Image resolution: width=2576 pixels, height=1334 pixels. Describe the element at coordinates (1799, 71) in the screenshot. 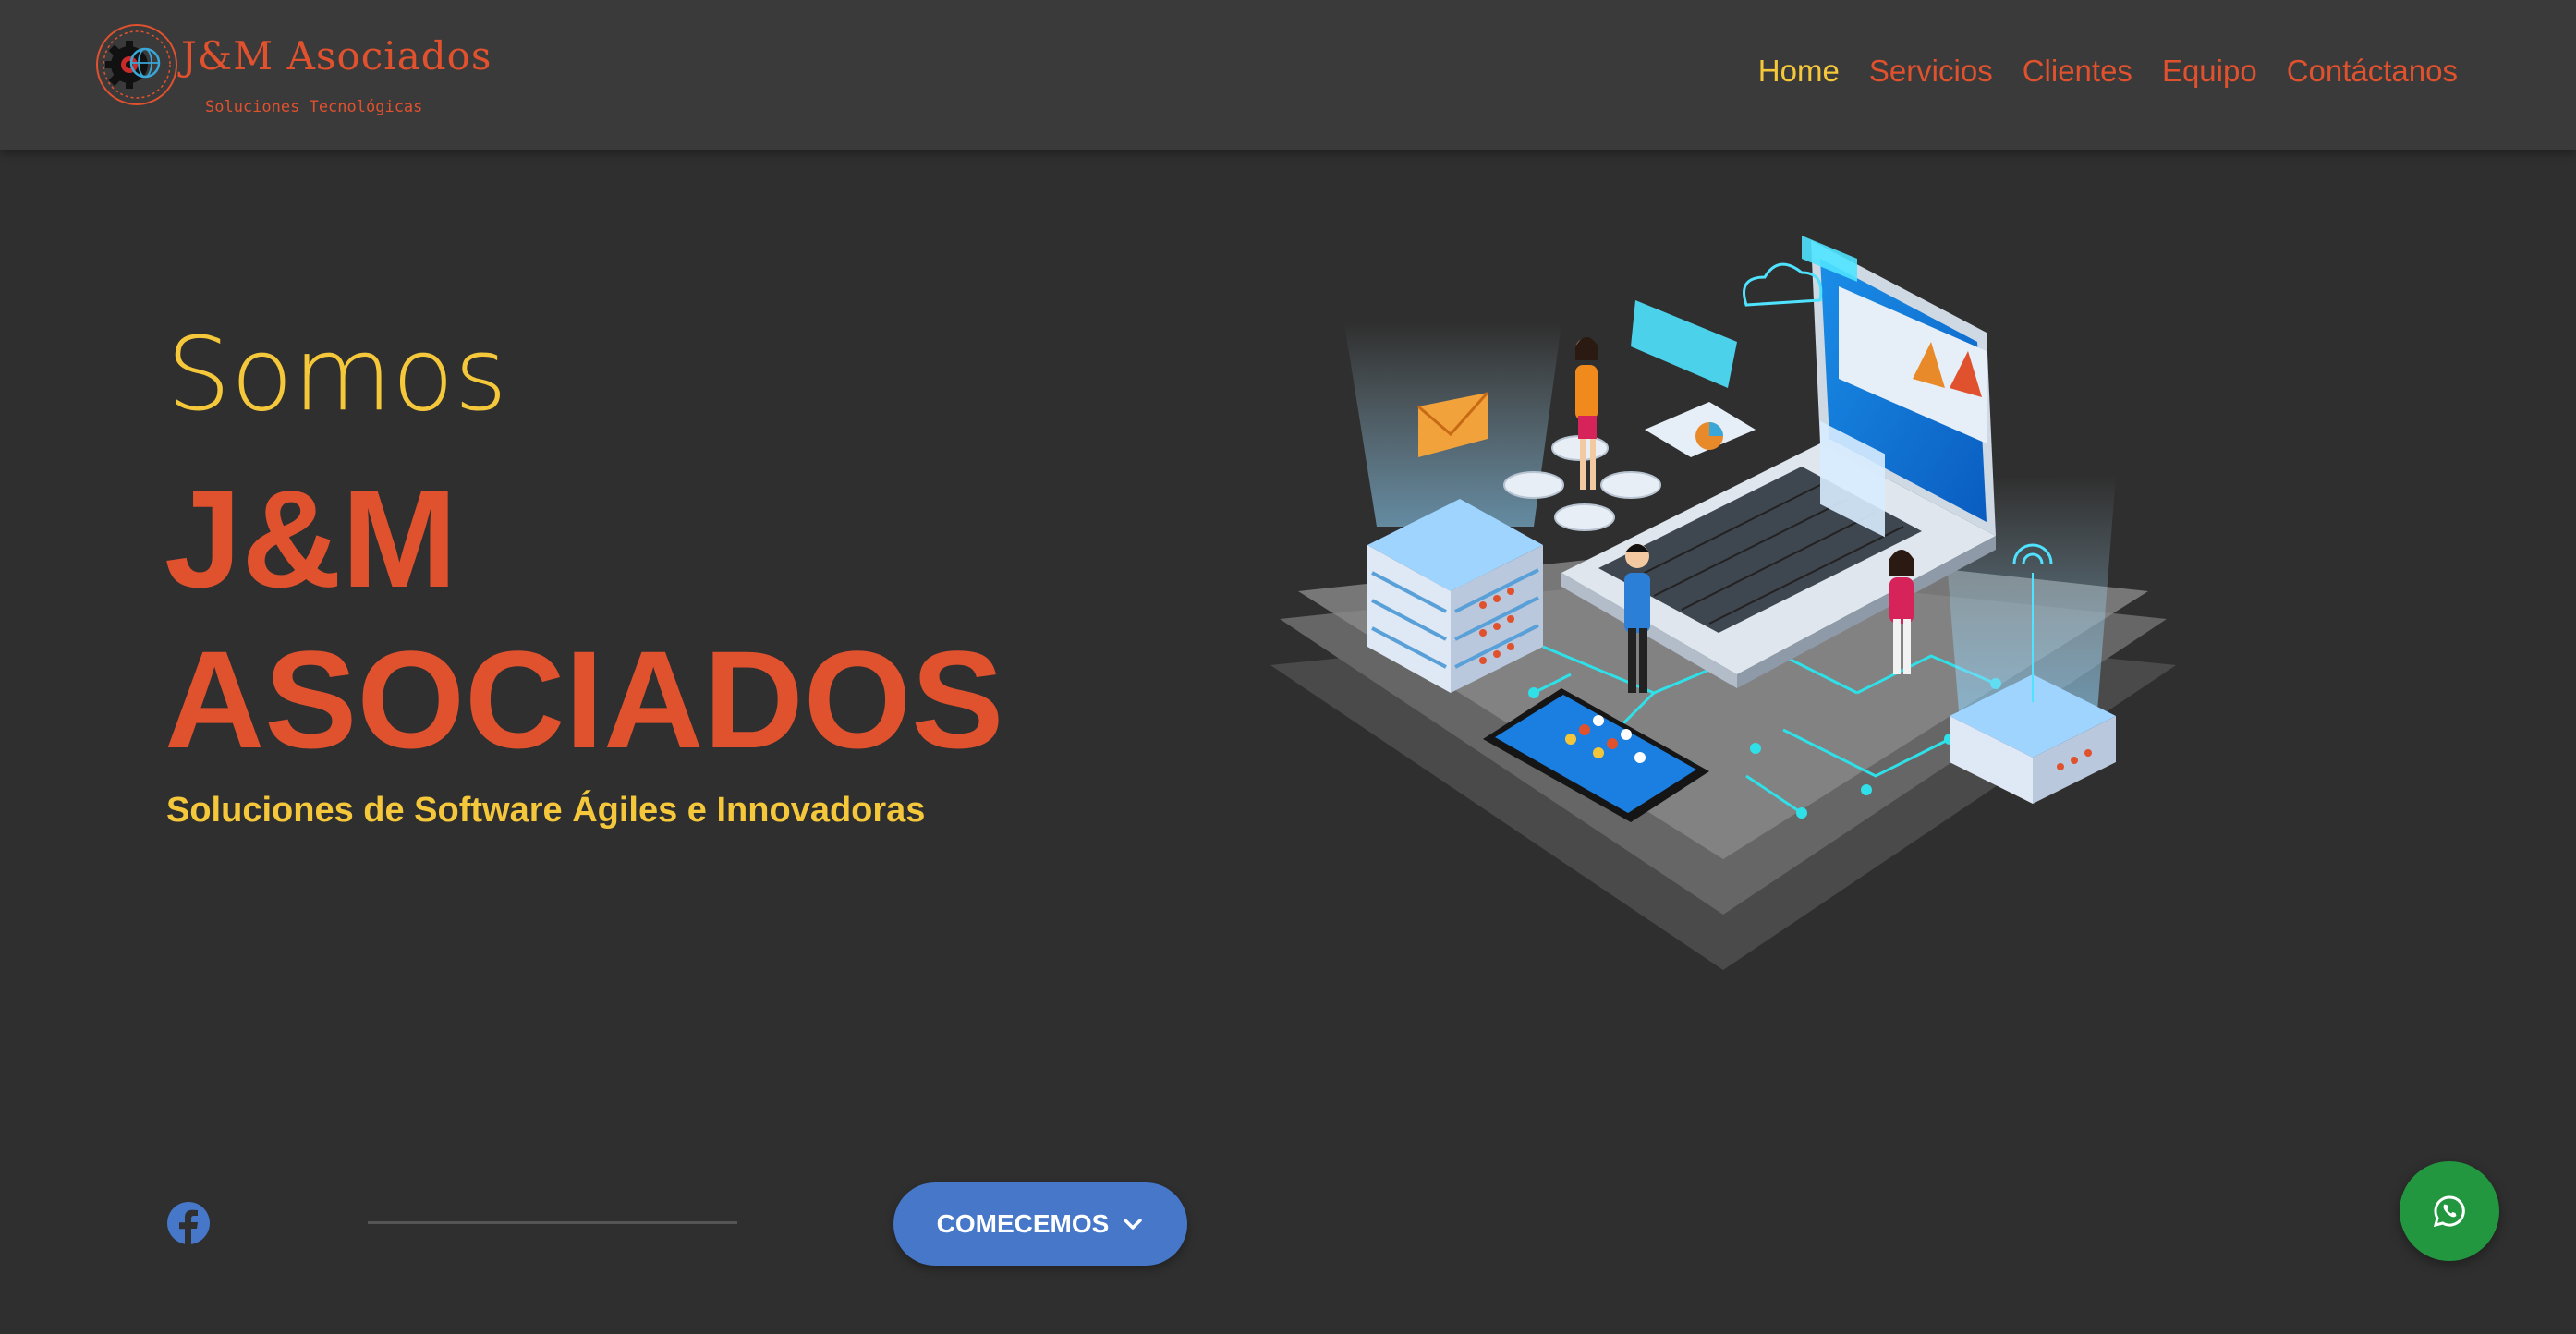

I see `nav-home: Home` at that location.